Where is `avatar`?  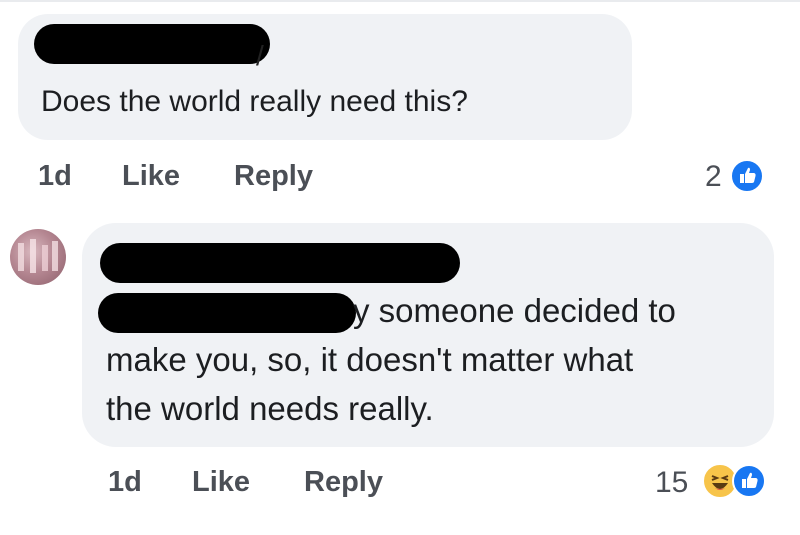
avatar is located at coordinates (38, 257).